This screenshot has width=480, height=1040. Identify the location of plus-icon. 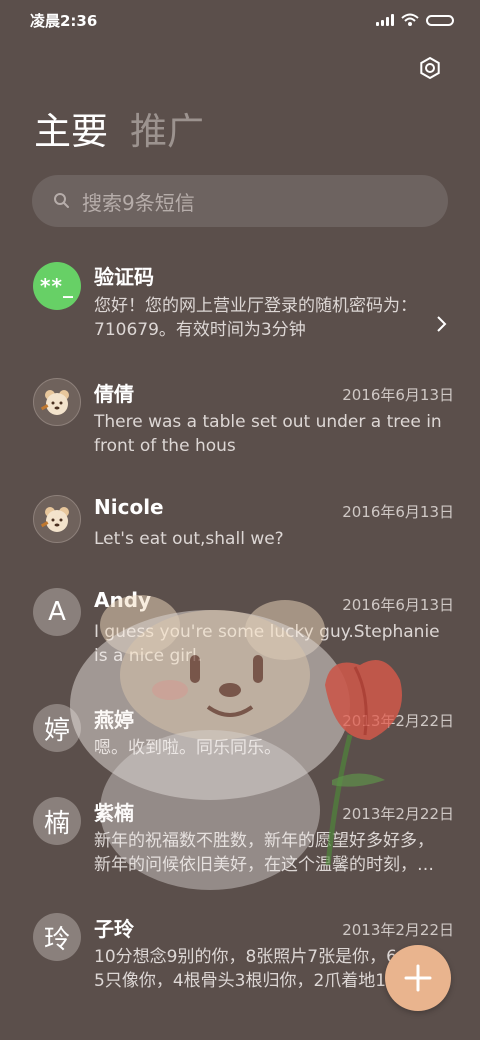
(418, 978).